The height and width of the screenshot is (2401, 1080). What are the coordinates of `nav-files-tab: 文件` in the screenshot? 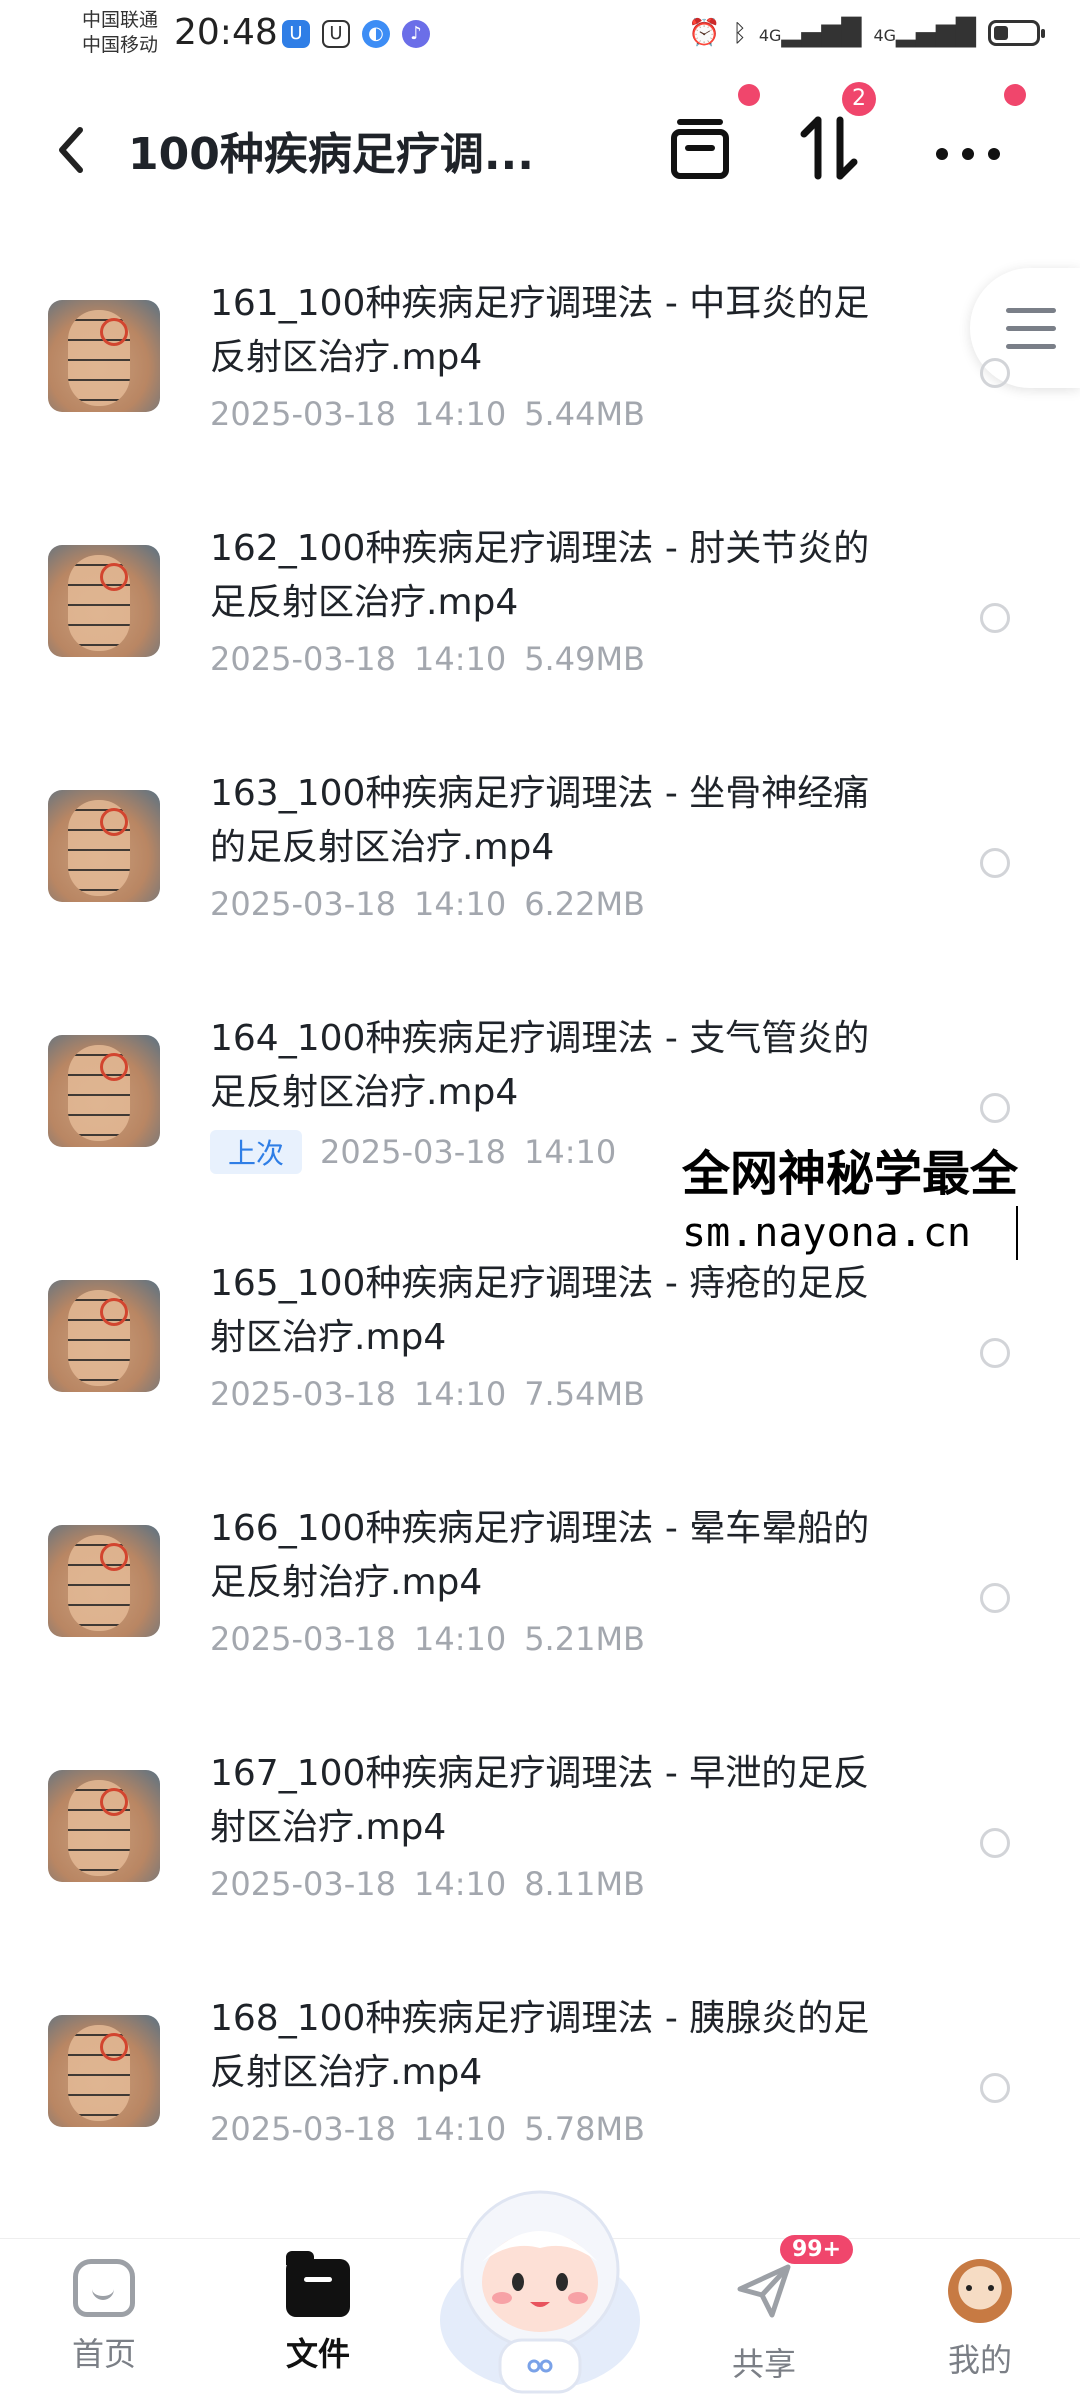 It's located at (318, 2313).